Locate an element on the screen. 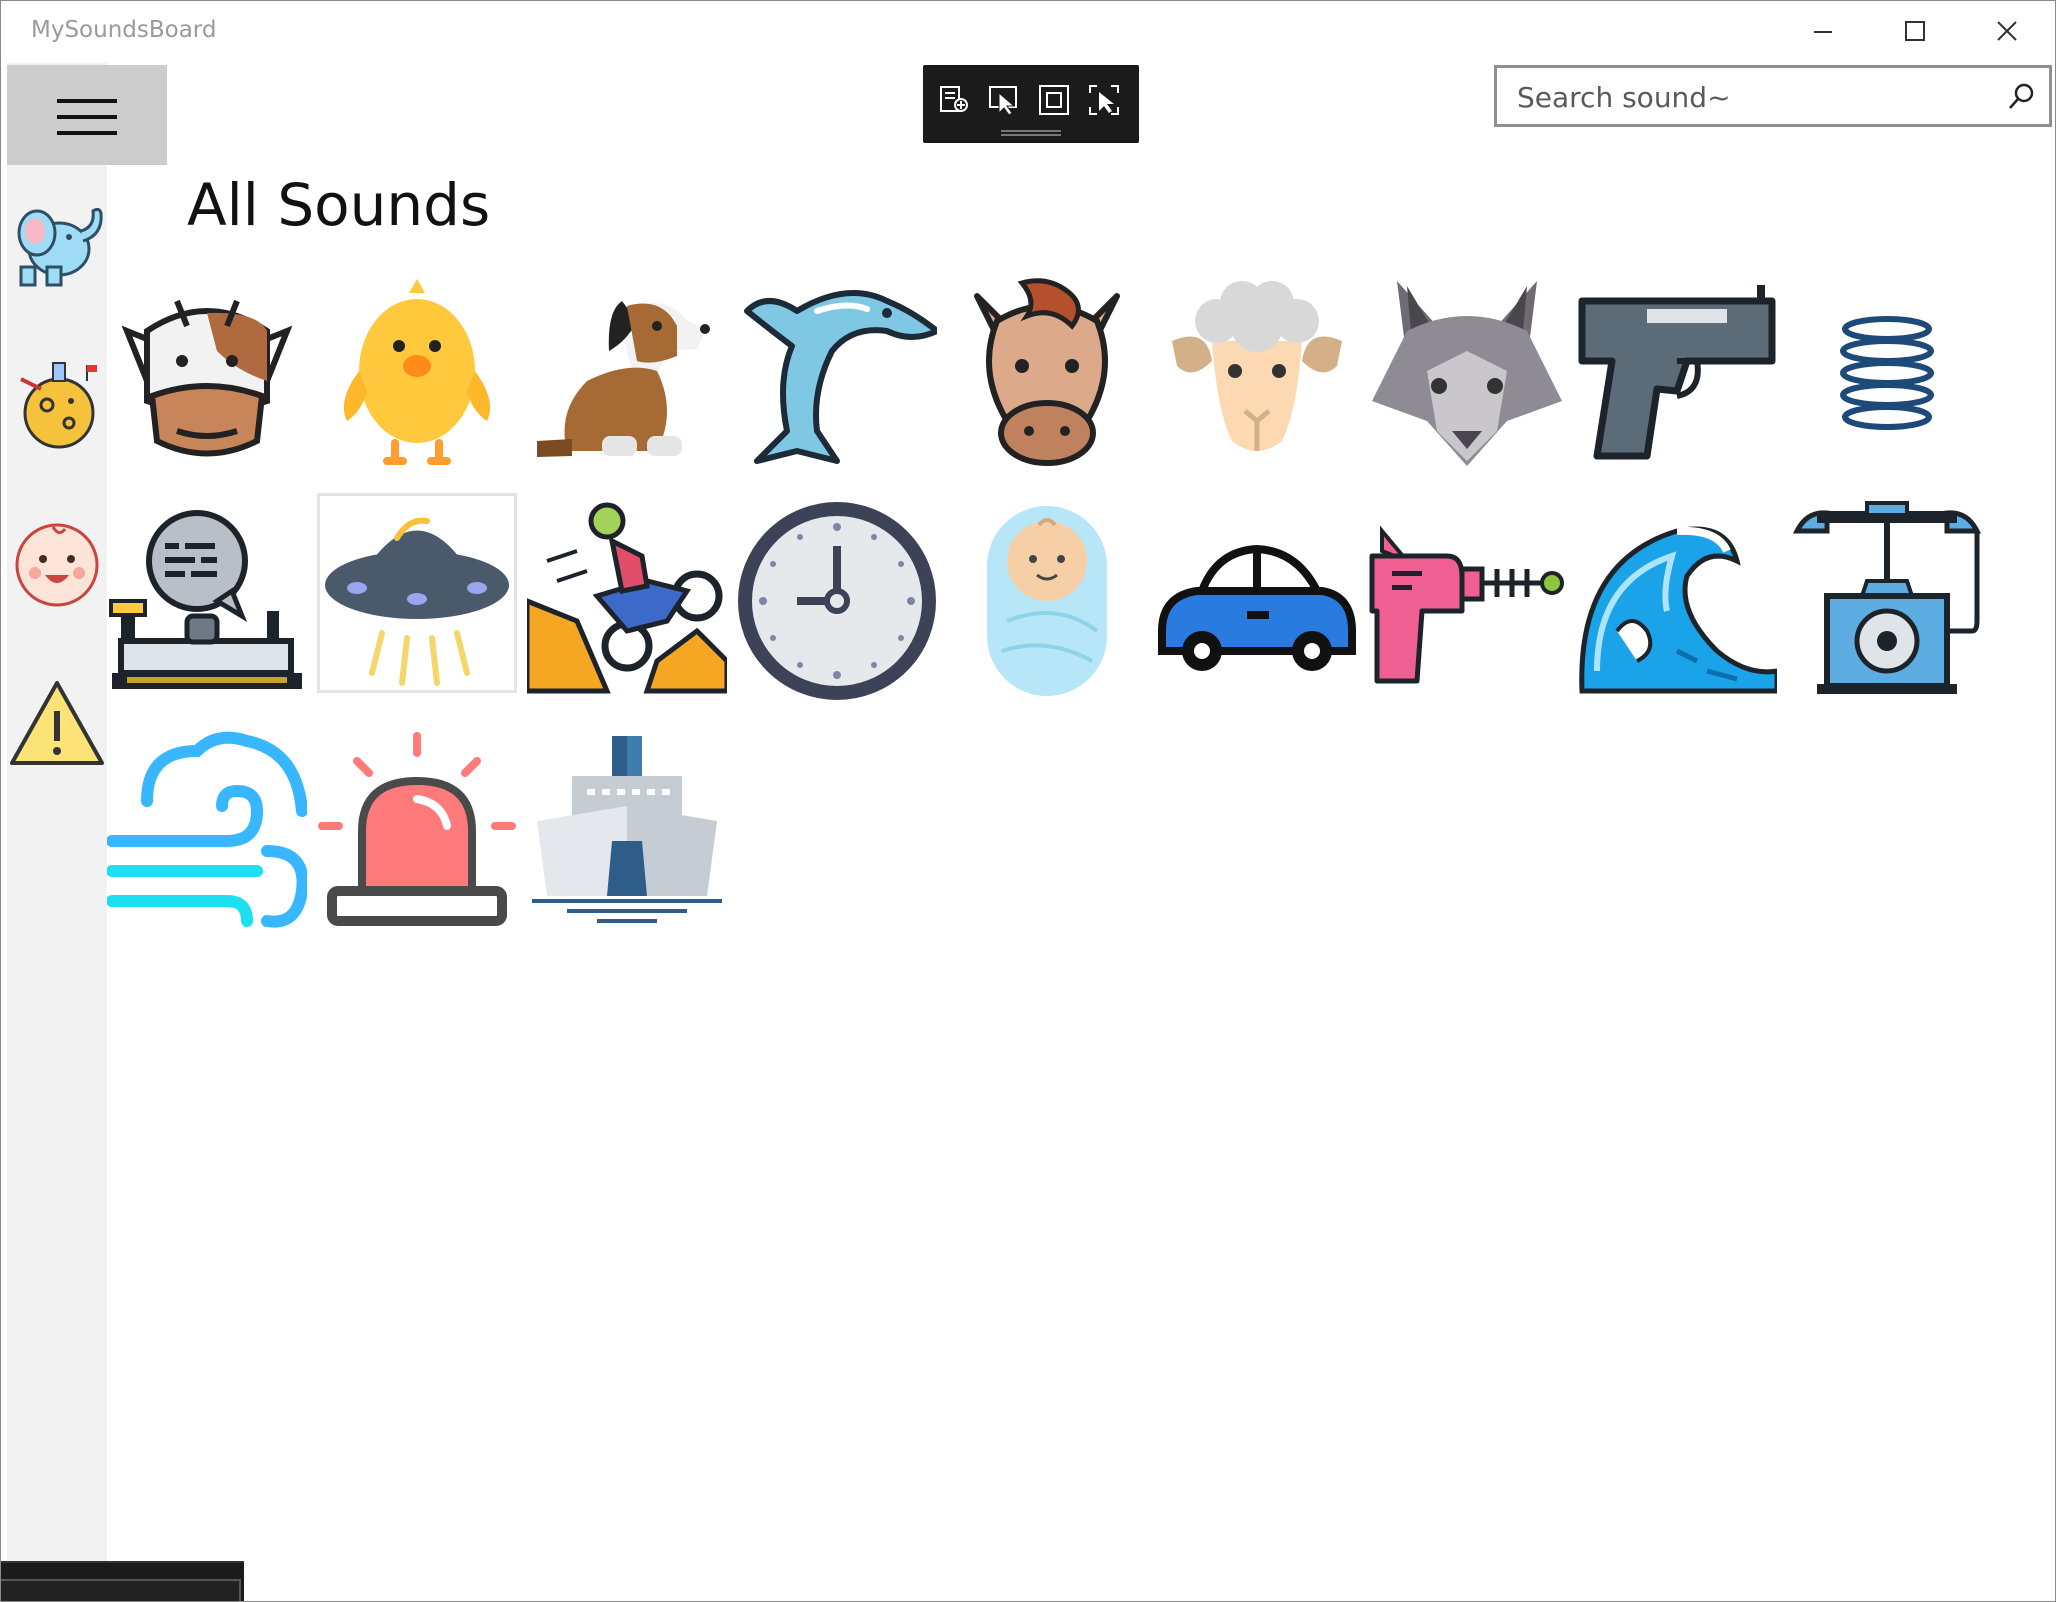  rotary-telephone-icon is located at coordinates (1887, 597).